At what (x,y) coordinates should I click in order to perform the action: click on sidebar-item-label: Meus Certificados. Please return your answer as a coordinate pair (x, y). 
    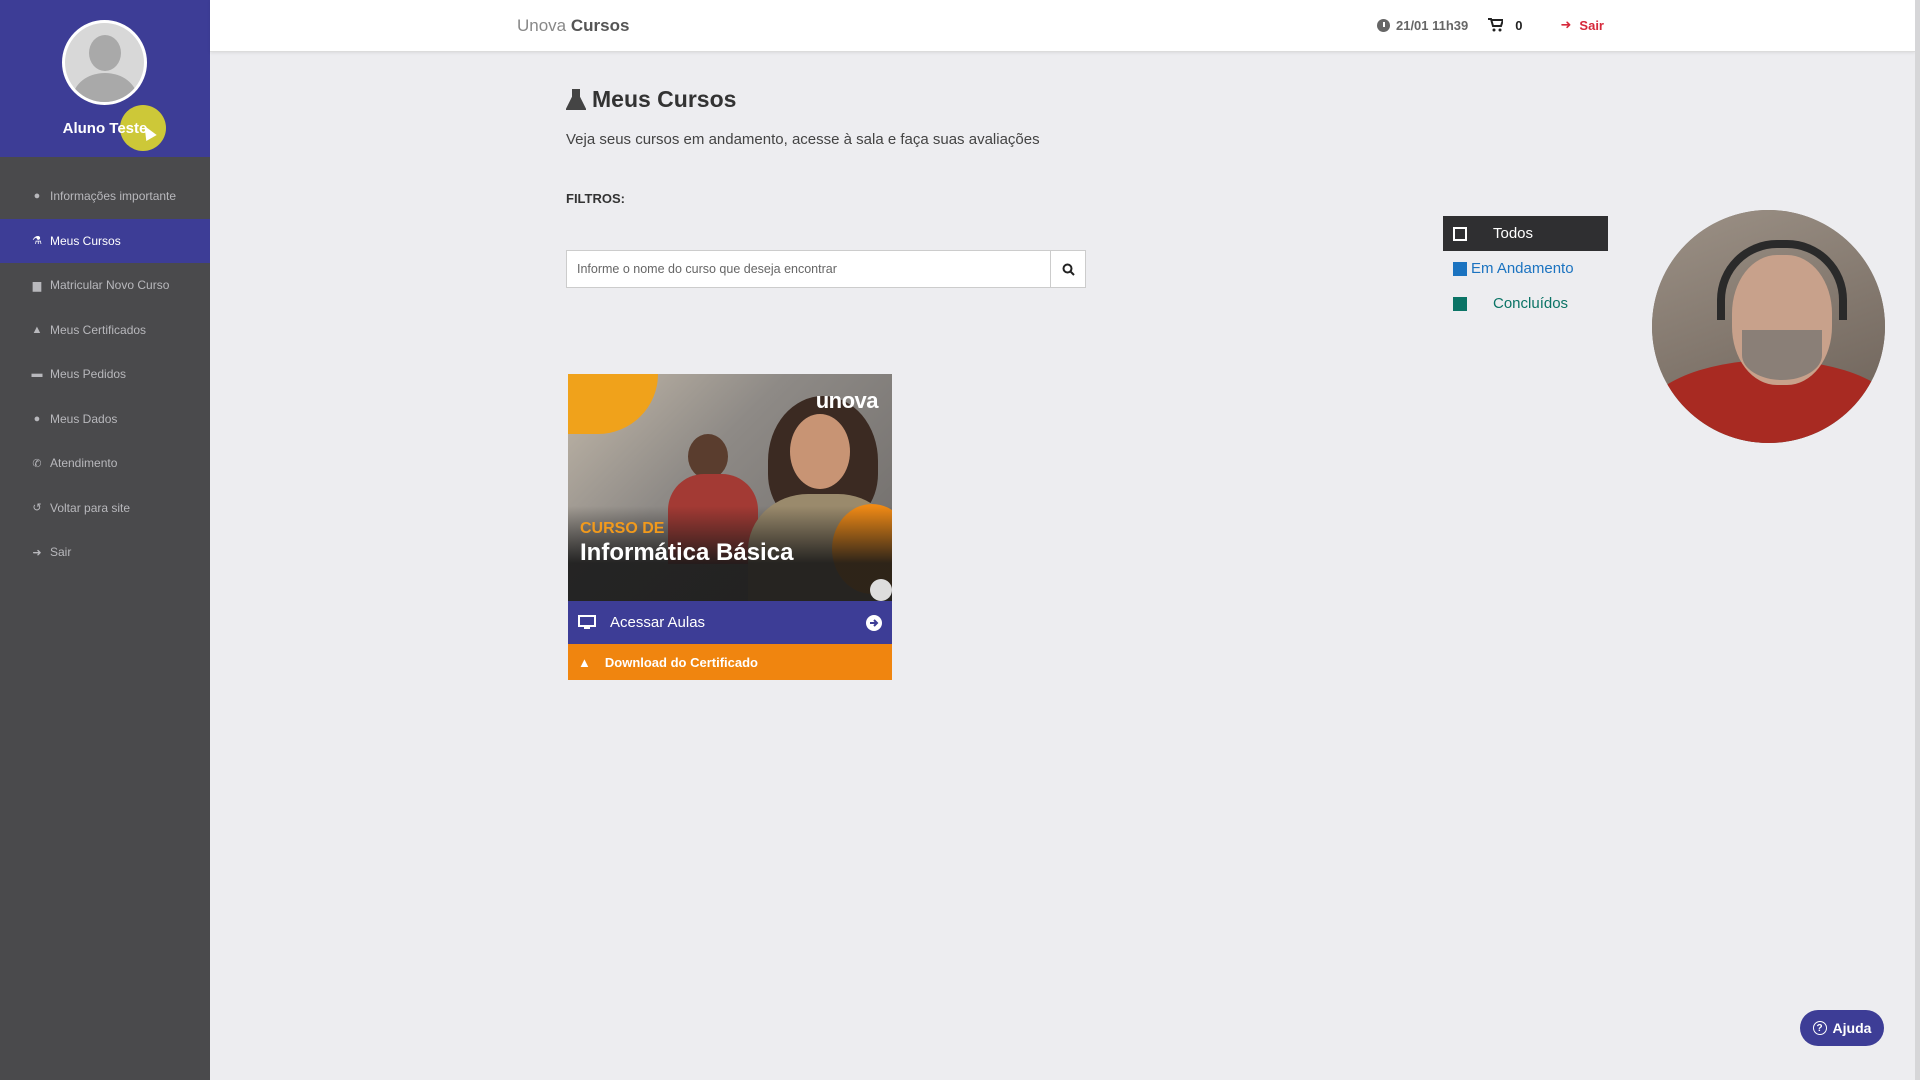
    Looking at the image, I should click on (98, 329).